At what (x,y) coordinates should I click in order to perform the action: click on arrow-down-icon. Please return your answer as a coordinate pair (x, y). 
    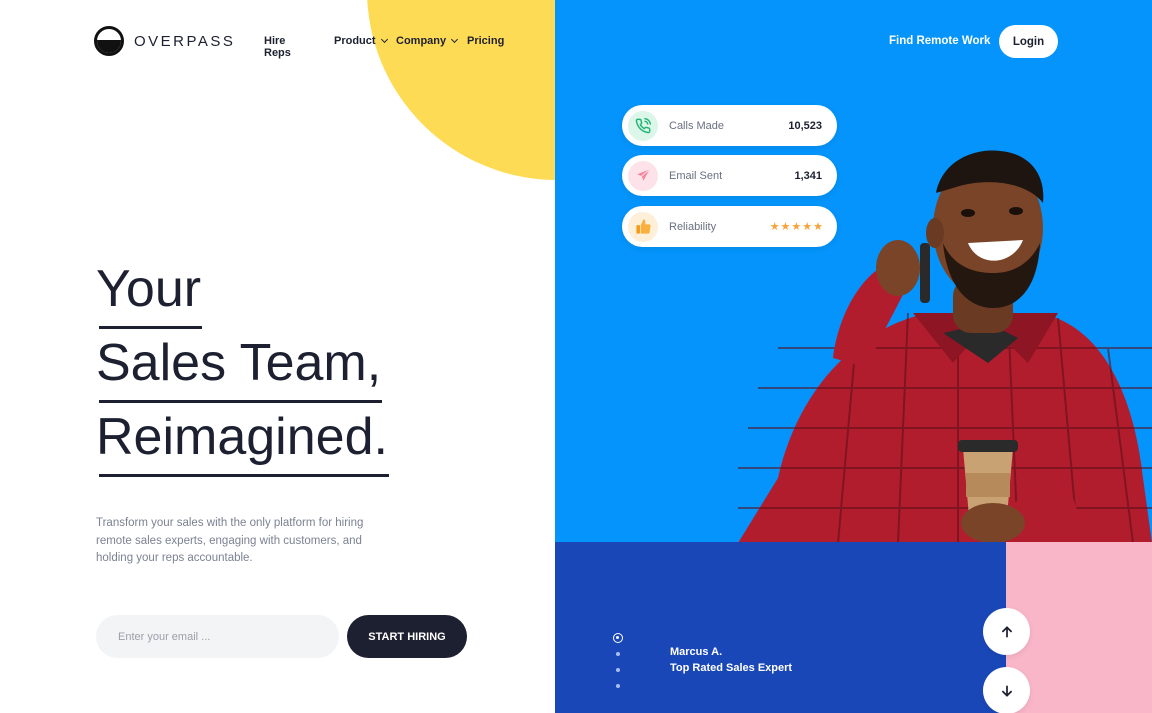
    Looking at the image, I should click on (1006, 690).